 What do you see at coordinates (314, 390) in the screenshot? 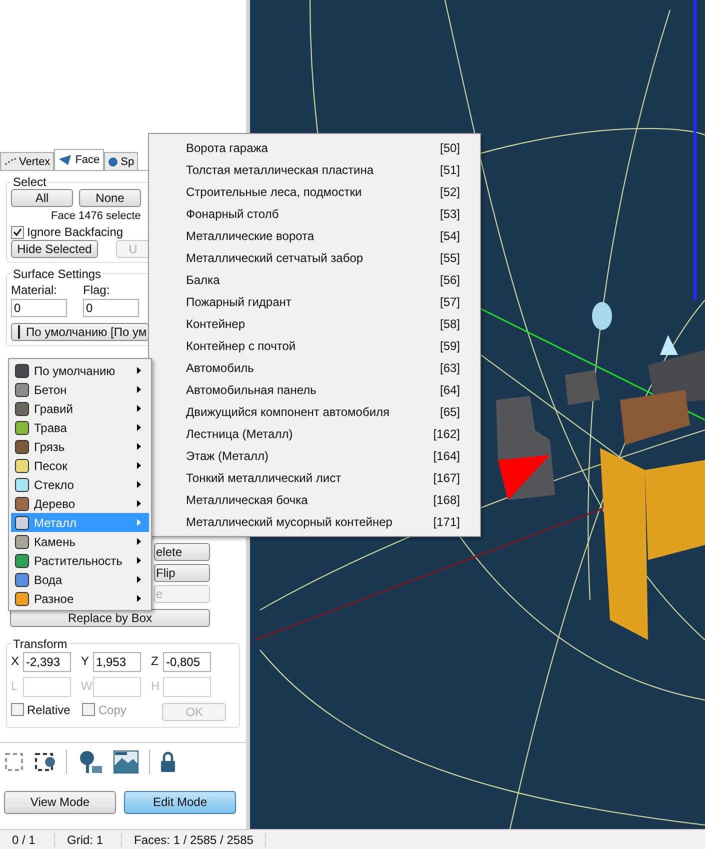
I see `menu-item: Автомобильная панель [64]` at bounding box center [314, 390].